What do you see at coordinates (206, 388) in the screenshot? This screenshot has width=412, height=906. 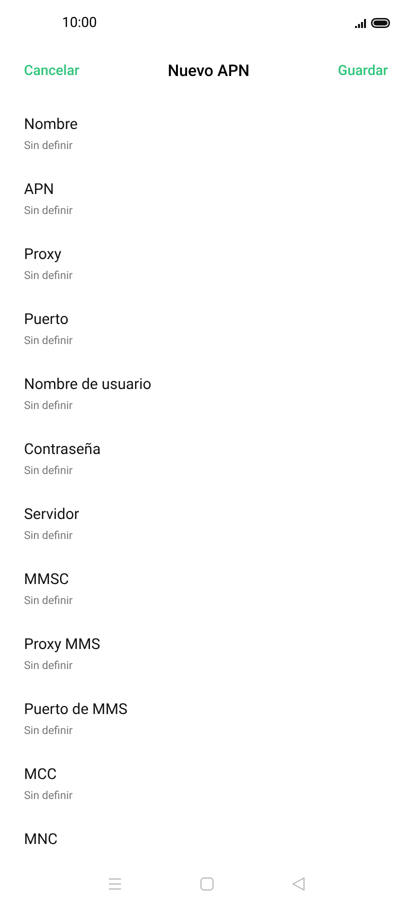 I see `setting-row: Nombre de usuario Sin definir` at bounding box center [206, 388].